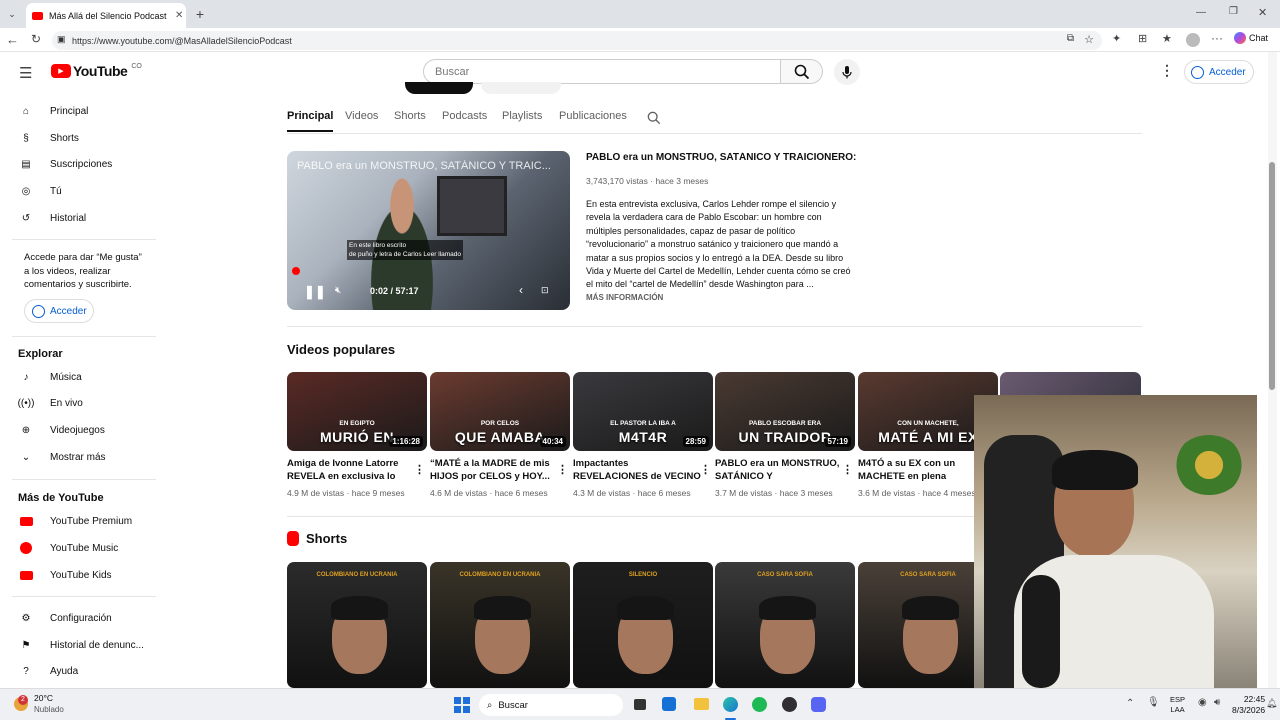 This screenshot has height=720, width=1280. What do you see at coordinates (88, 430) in the screenshot?
I see `sidebar-item-videojuegos: ⊕ Videojuegos` at bounding box center [88, 430].